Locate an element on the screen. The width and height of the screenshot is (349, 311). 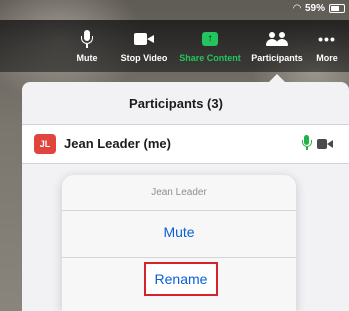
share-content-label: Share Content is located at coordinates (210, 58).